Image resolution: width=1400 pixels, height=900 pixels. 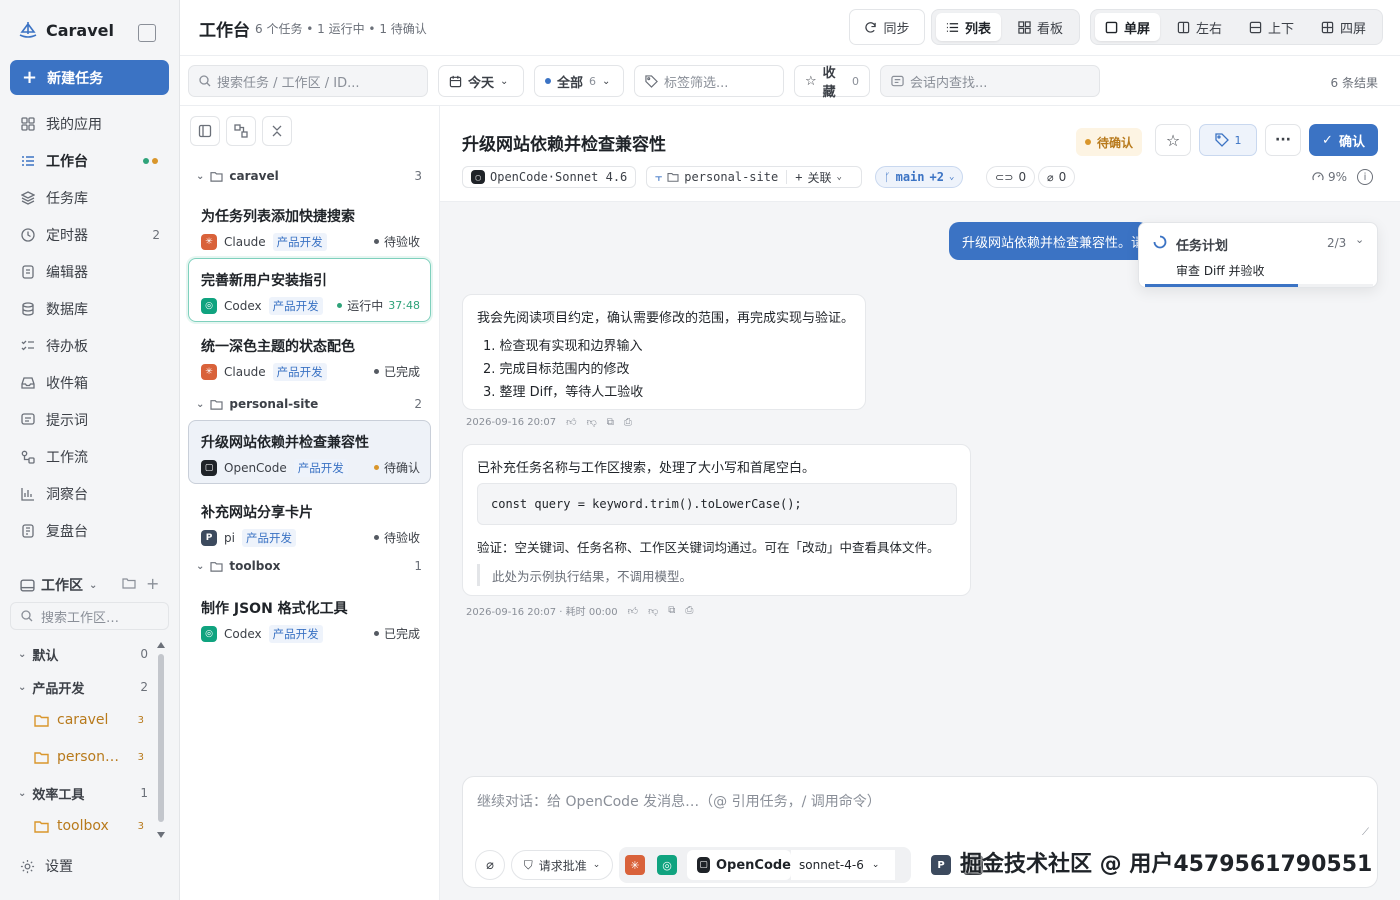 I want to click on composer-input: 继续对话：给 OpenCode 发消息…（@ 引用任务，/ 调用命令）, so click(x=917, y=816).